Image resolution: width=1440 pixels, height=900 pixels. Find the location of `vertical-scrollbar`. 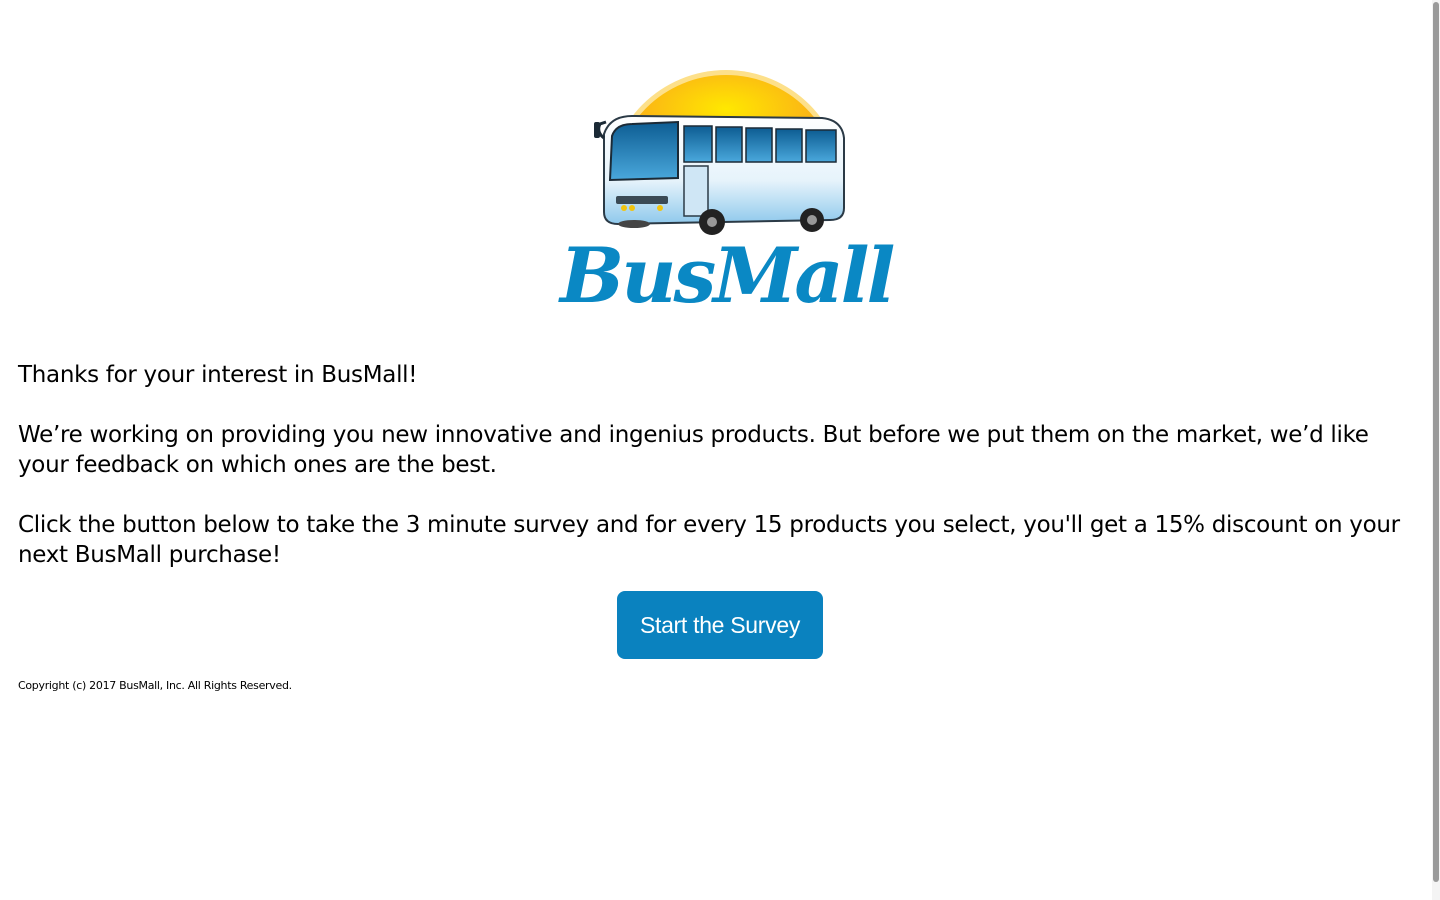

vertical-scrollbar is located at coordinates (1436, 450).